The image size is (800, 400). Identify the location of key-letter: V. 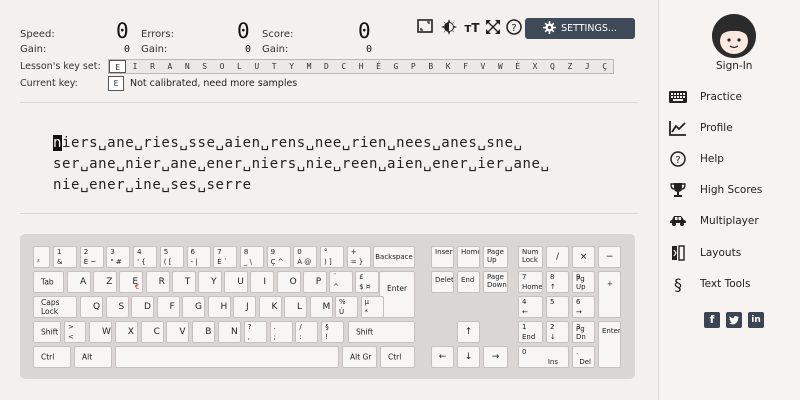
(178, 332).